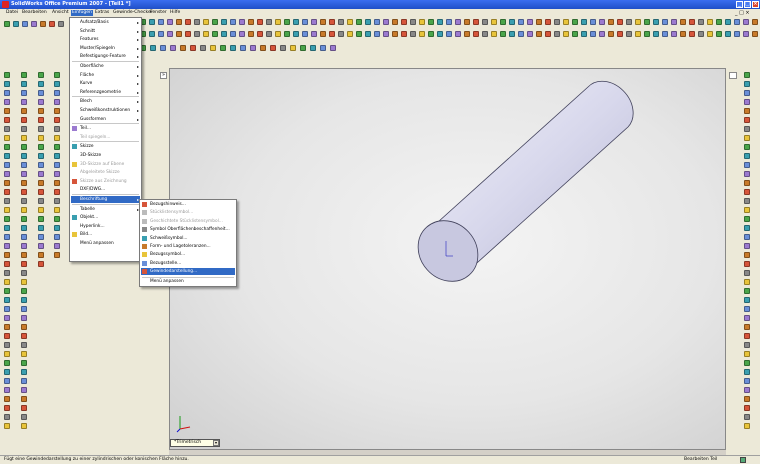  What do you see at coordinates (133, 13) in the screenshot?
I see `menu-gewinde-checker: Gewinde-Checker` at bounding box center [133, 13].